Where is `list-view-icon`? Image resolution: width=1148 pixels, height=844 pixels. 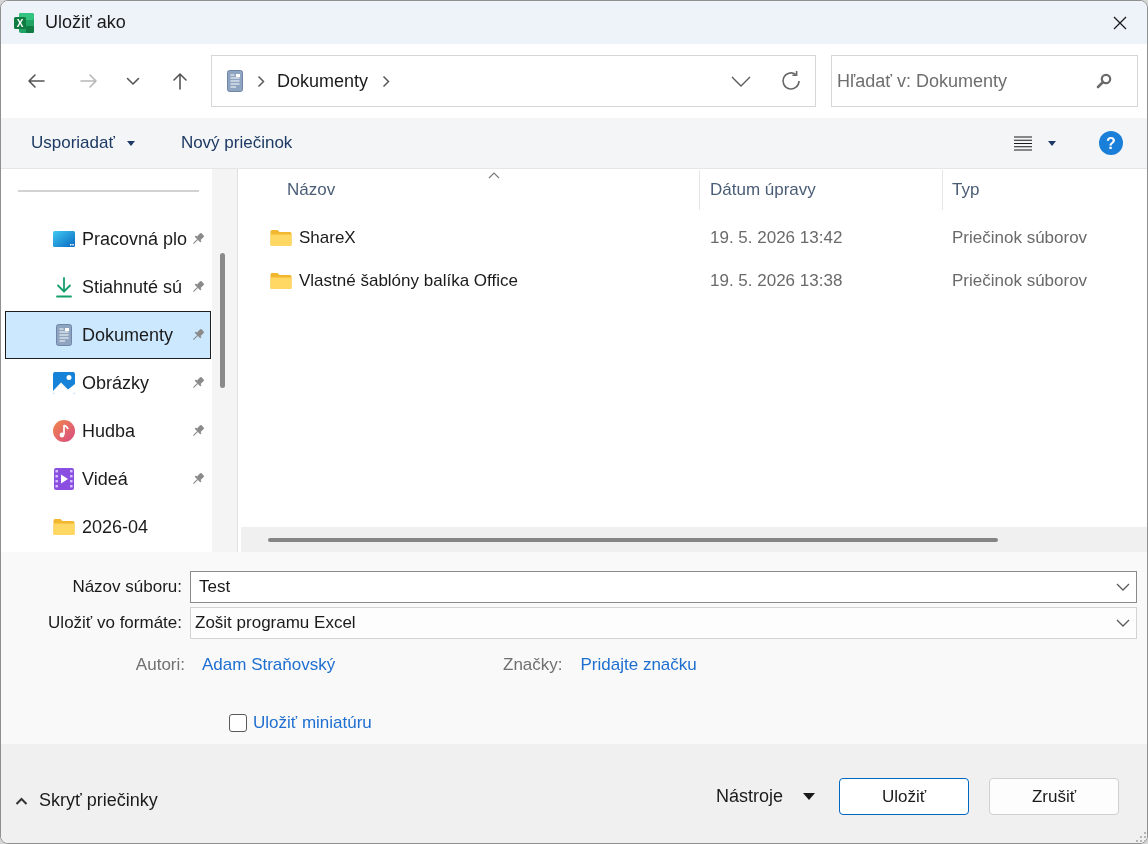 list-view-icon is located at coordinates (1023, 143).